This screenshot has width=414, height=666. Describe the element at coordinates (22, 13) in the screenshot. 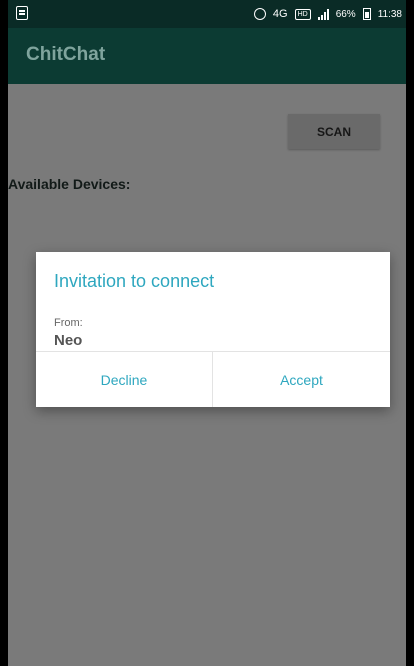

I see `notification-icon` at that location.